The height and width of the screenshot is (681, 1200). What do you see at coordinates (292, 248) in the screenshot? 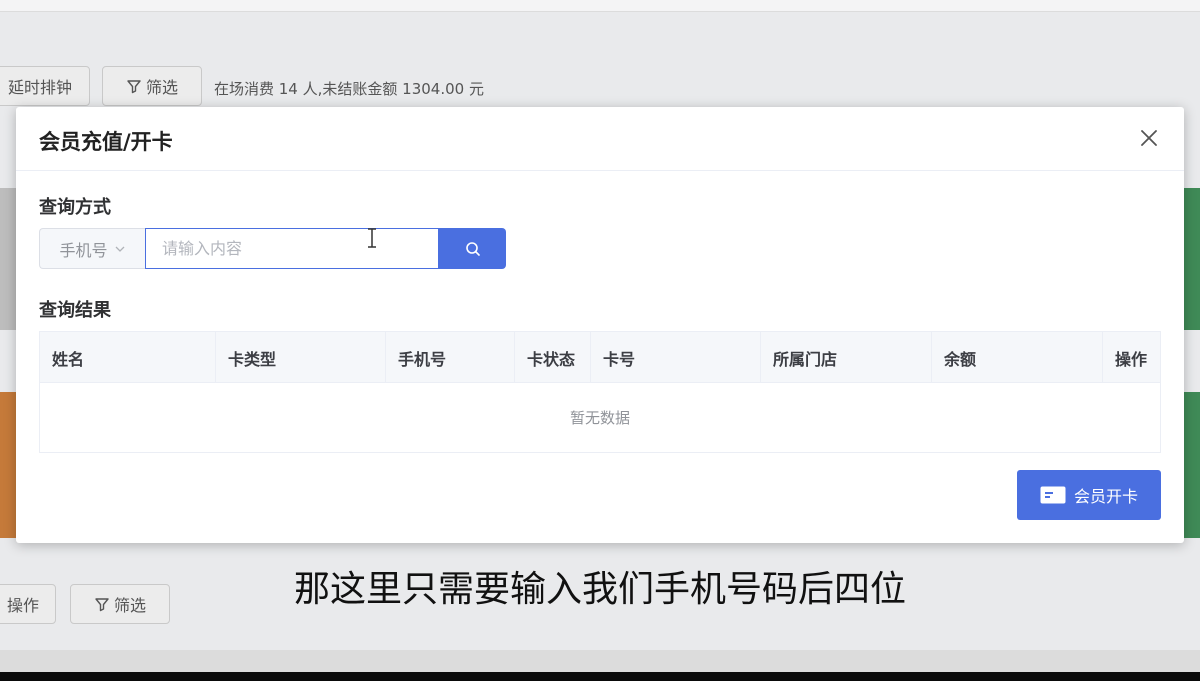
I see `search-input` at bounding box center [292, 248].